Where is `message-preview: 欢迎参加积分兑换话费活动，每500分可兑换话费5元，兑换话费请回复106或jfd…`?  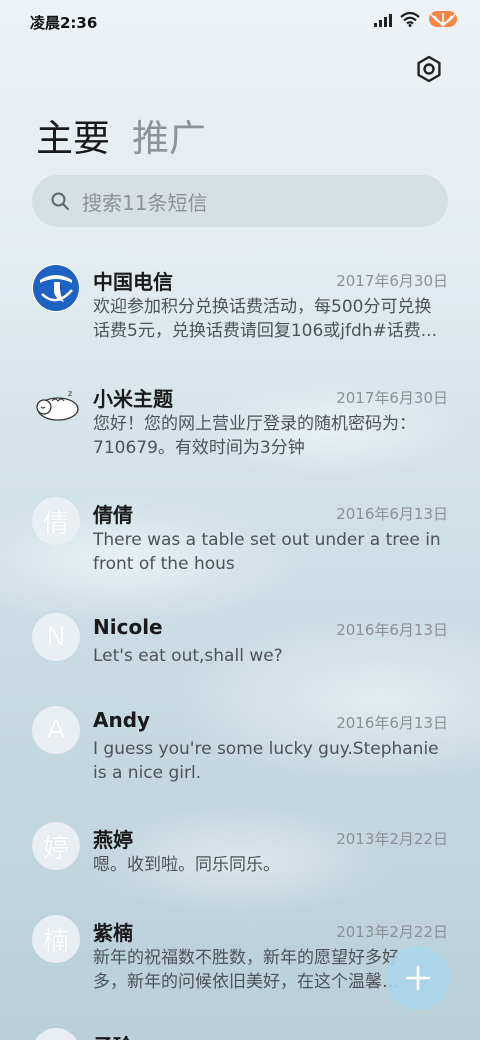 message-preview: 欢迎参加积分兑换话费活动，每500分可兑换话费5元，兑换话费请回复106或jfd… is located at coordinates (265, 319).